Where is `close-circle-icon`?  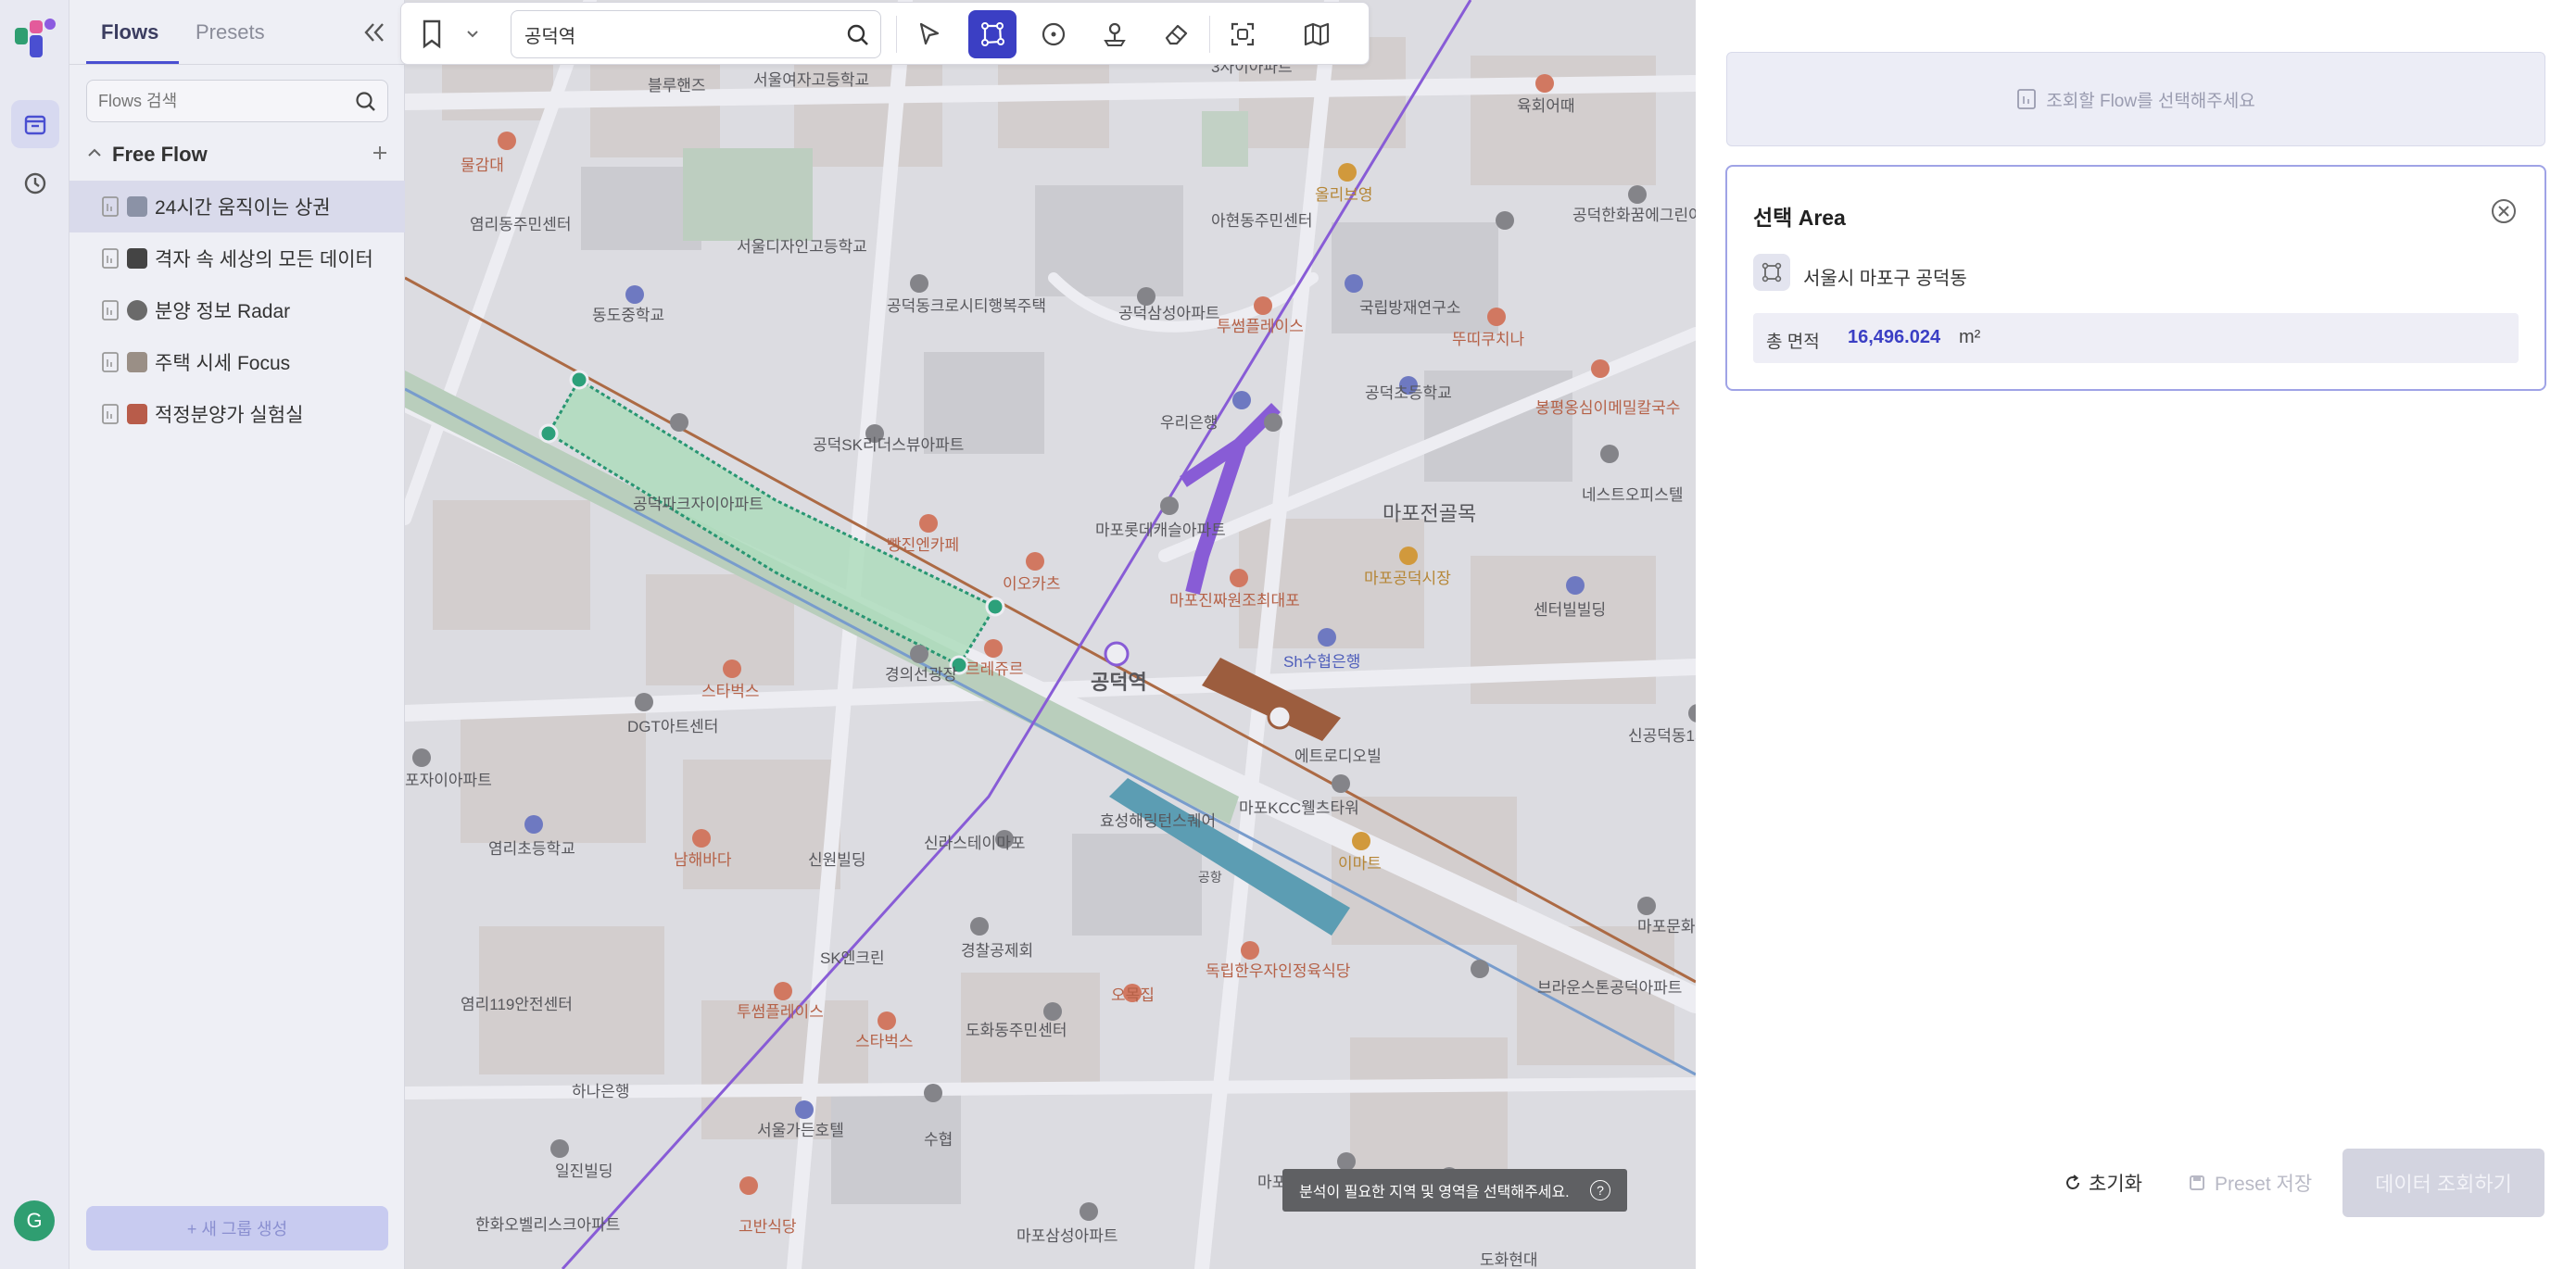 close-circle-icon is located at coordinates (2504, 211).